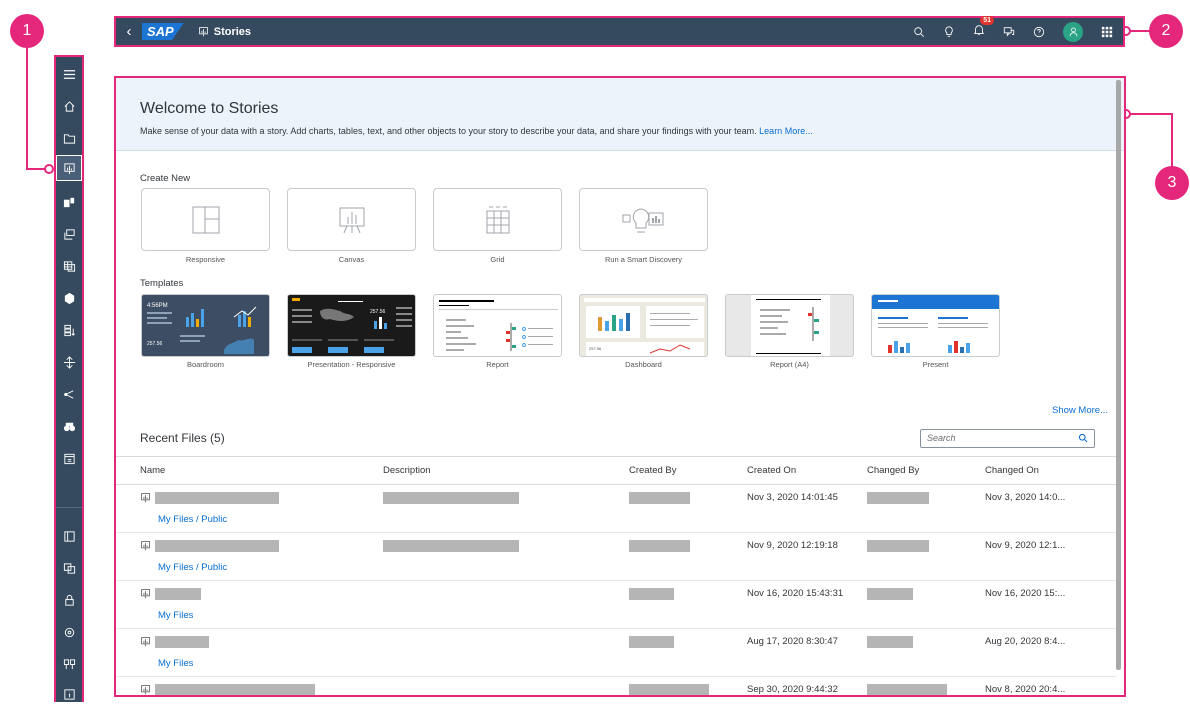 Image resolution: width=1190 pixels, height=707 pixels. What do you see at coordinates (232, 31) in the screenshot?
I see `app-title-text: Stories` at bounding box center [232, 31].